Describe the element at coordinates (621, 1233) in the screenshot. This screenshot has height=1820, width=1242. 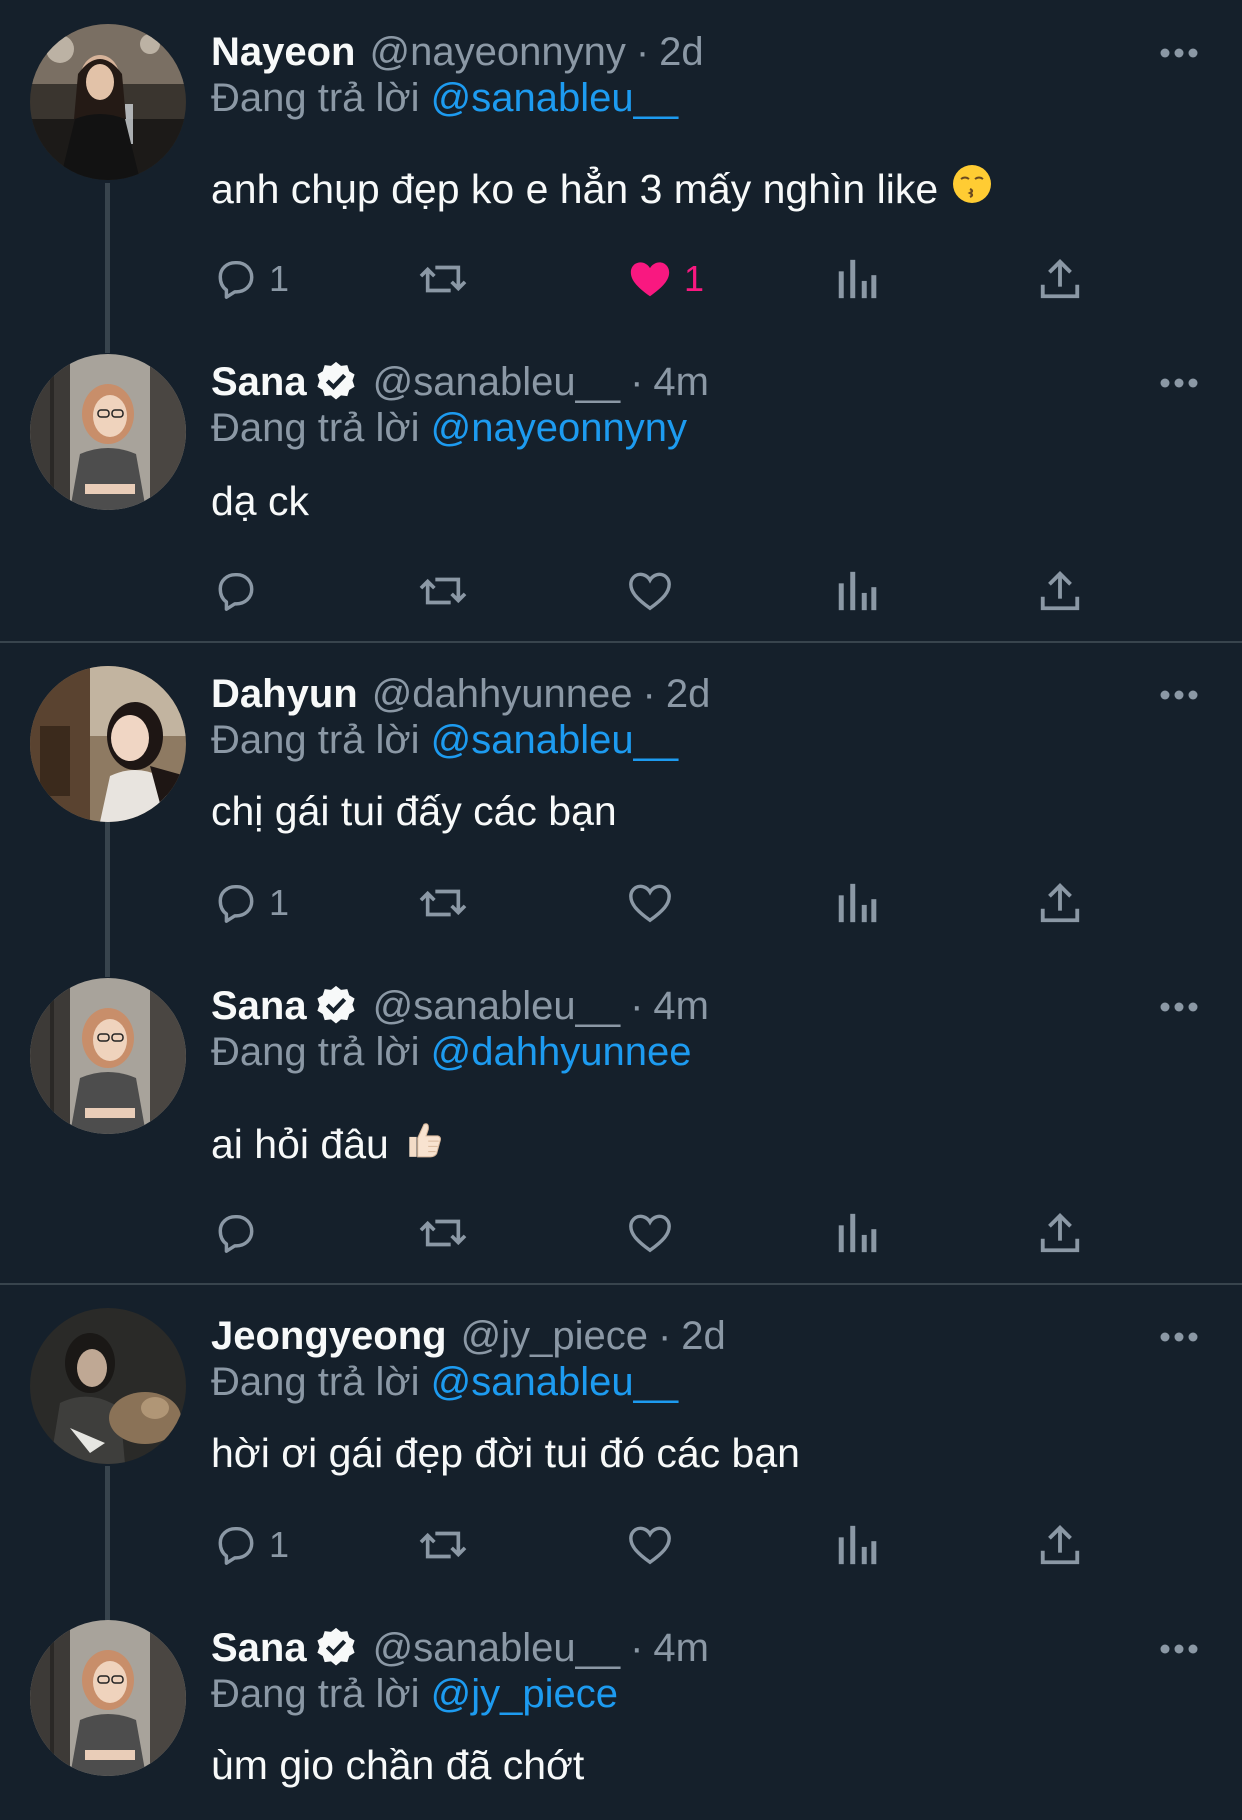
I see `tweet-actions` at that location.